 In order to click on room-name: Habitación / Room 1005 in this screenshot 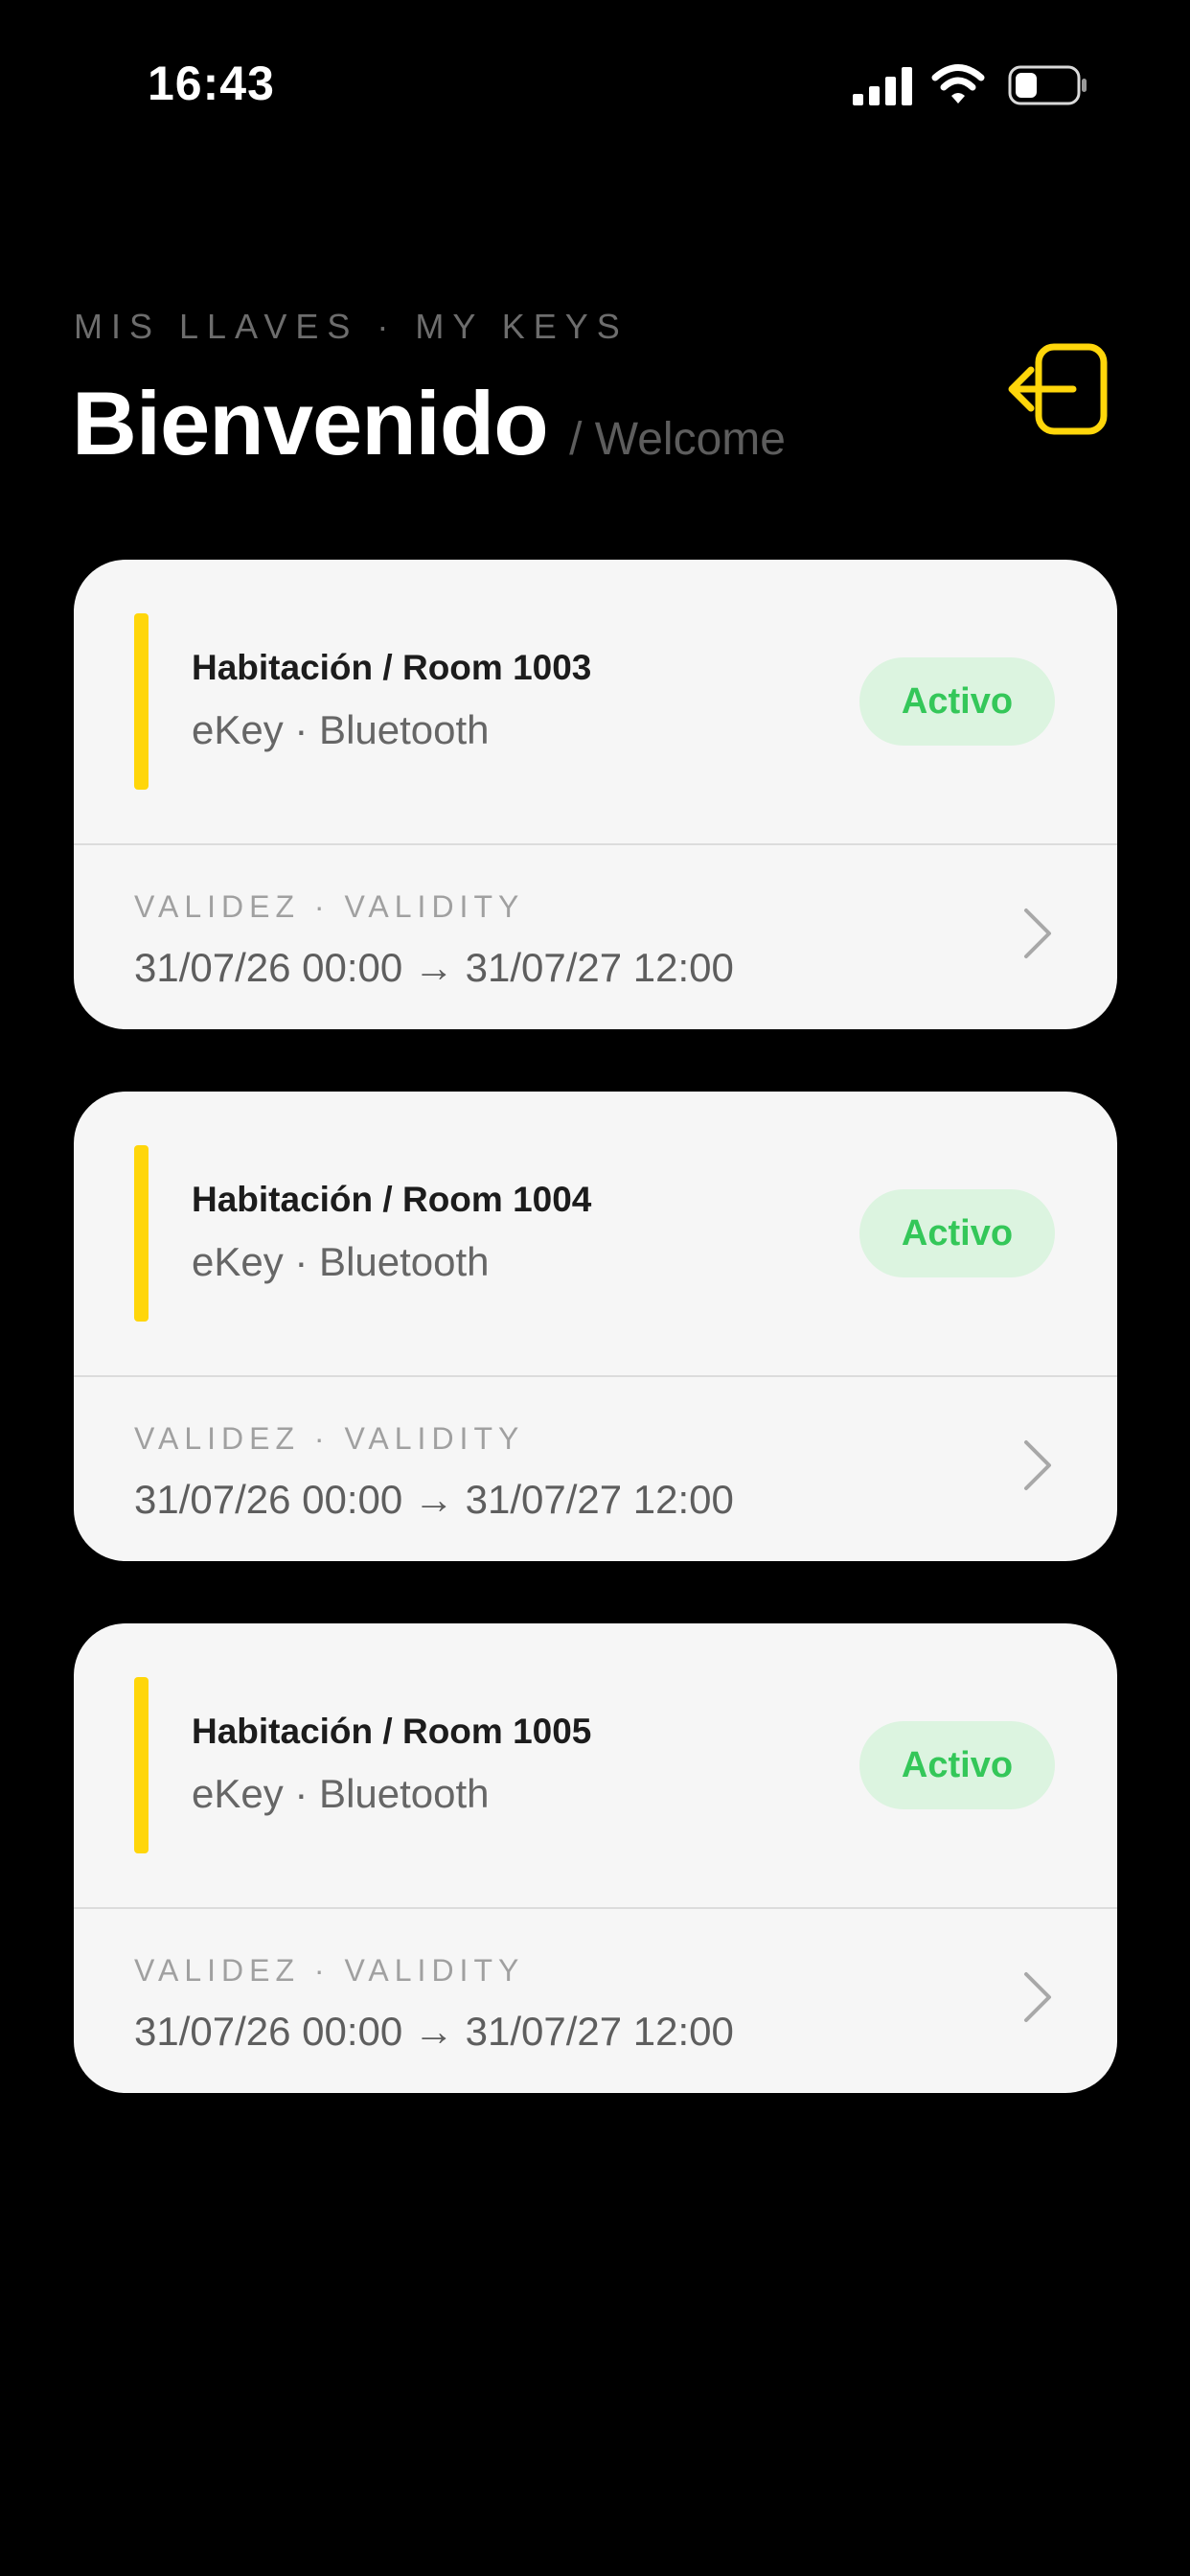, I will do `click(392, 1731)`.